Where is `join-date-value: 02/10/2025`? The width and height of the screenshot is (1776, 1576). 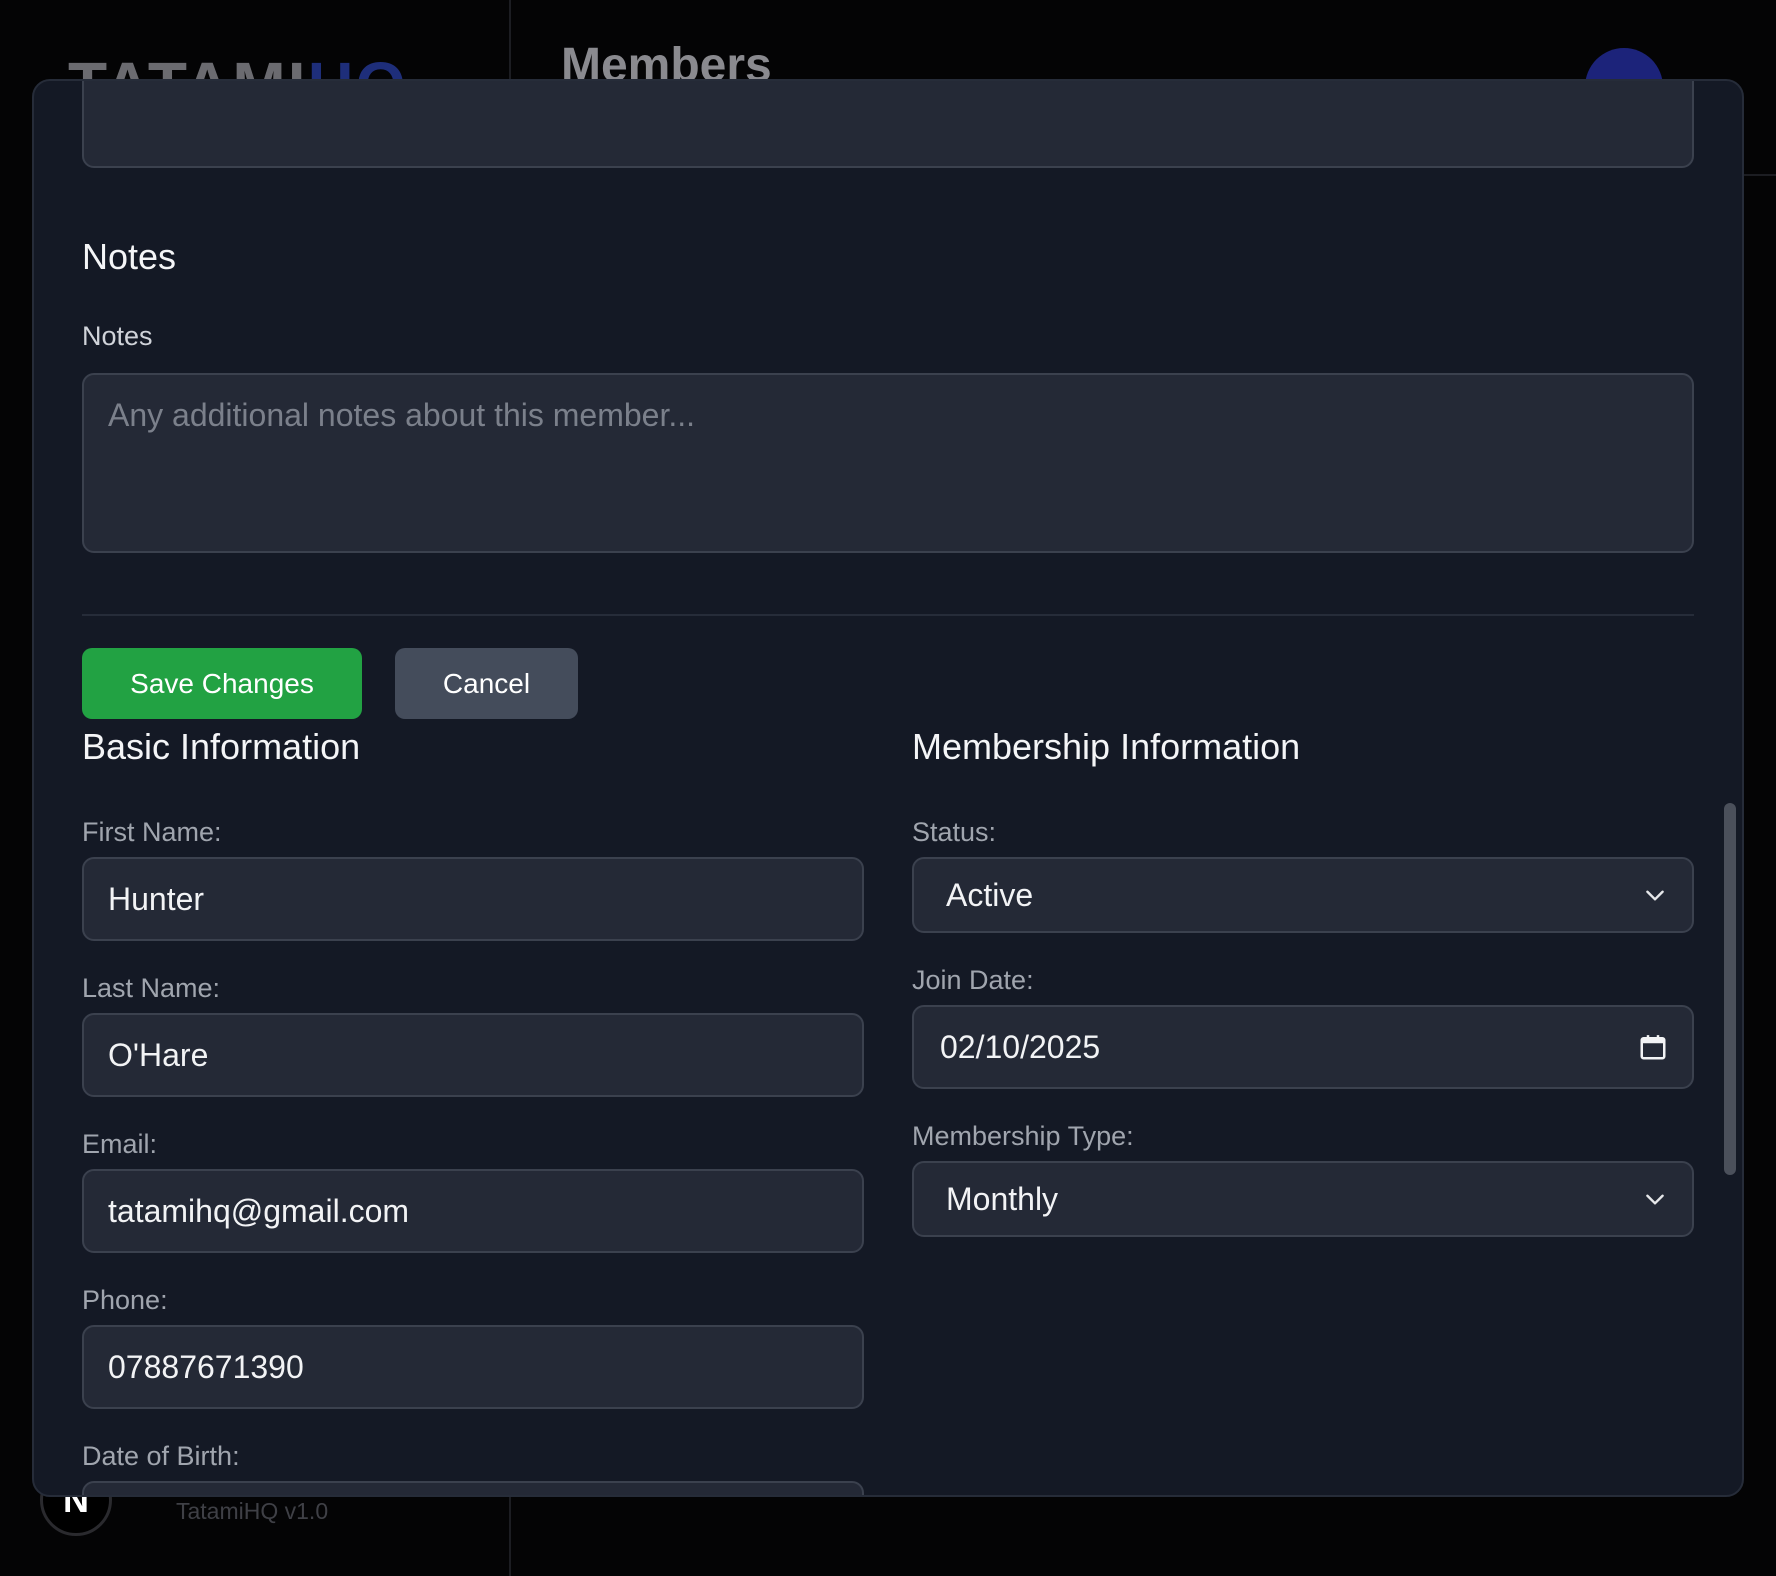
join-date-value: 02/10/2025 is located at coordinates (1020, 1046).